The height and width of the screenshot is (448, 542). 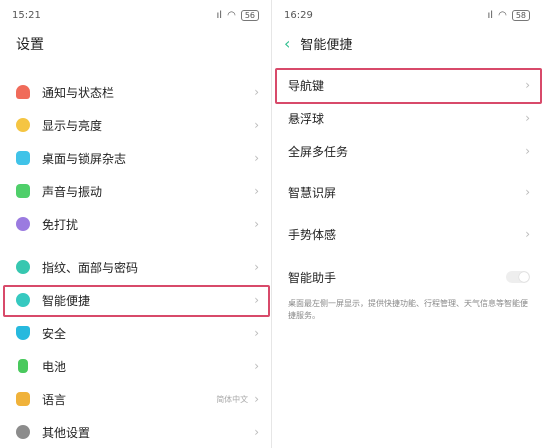 I want to click on item-floating-ball: 悬浮球 ›, so click(x=409, y=118).